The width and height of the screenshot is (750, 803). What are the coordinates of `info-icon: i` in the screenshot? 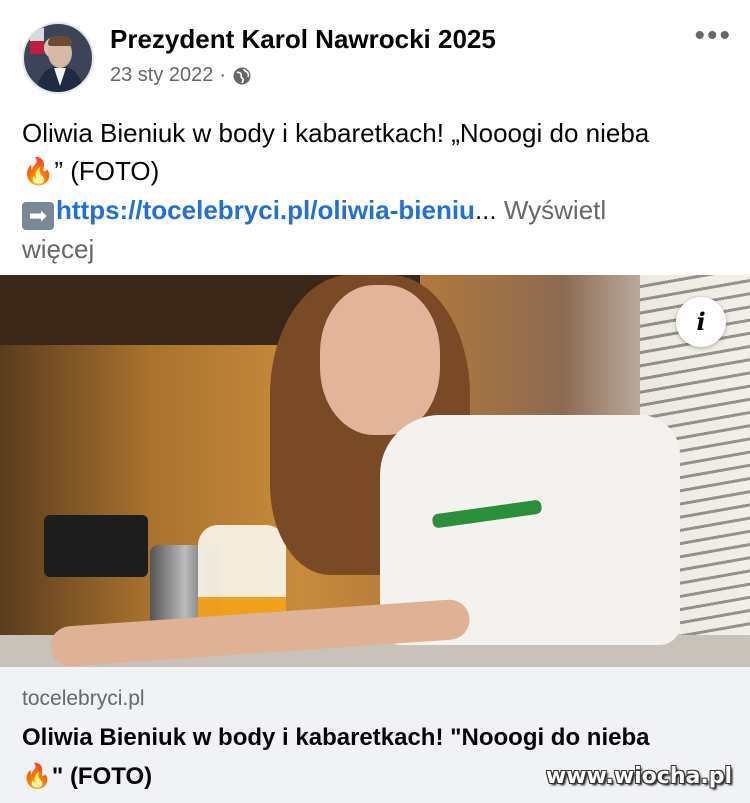 It's located at (701, 322).